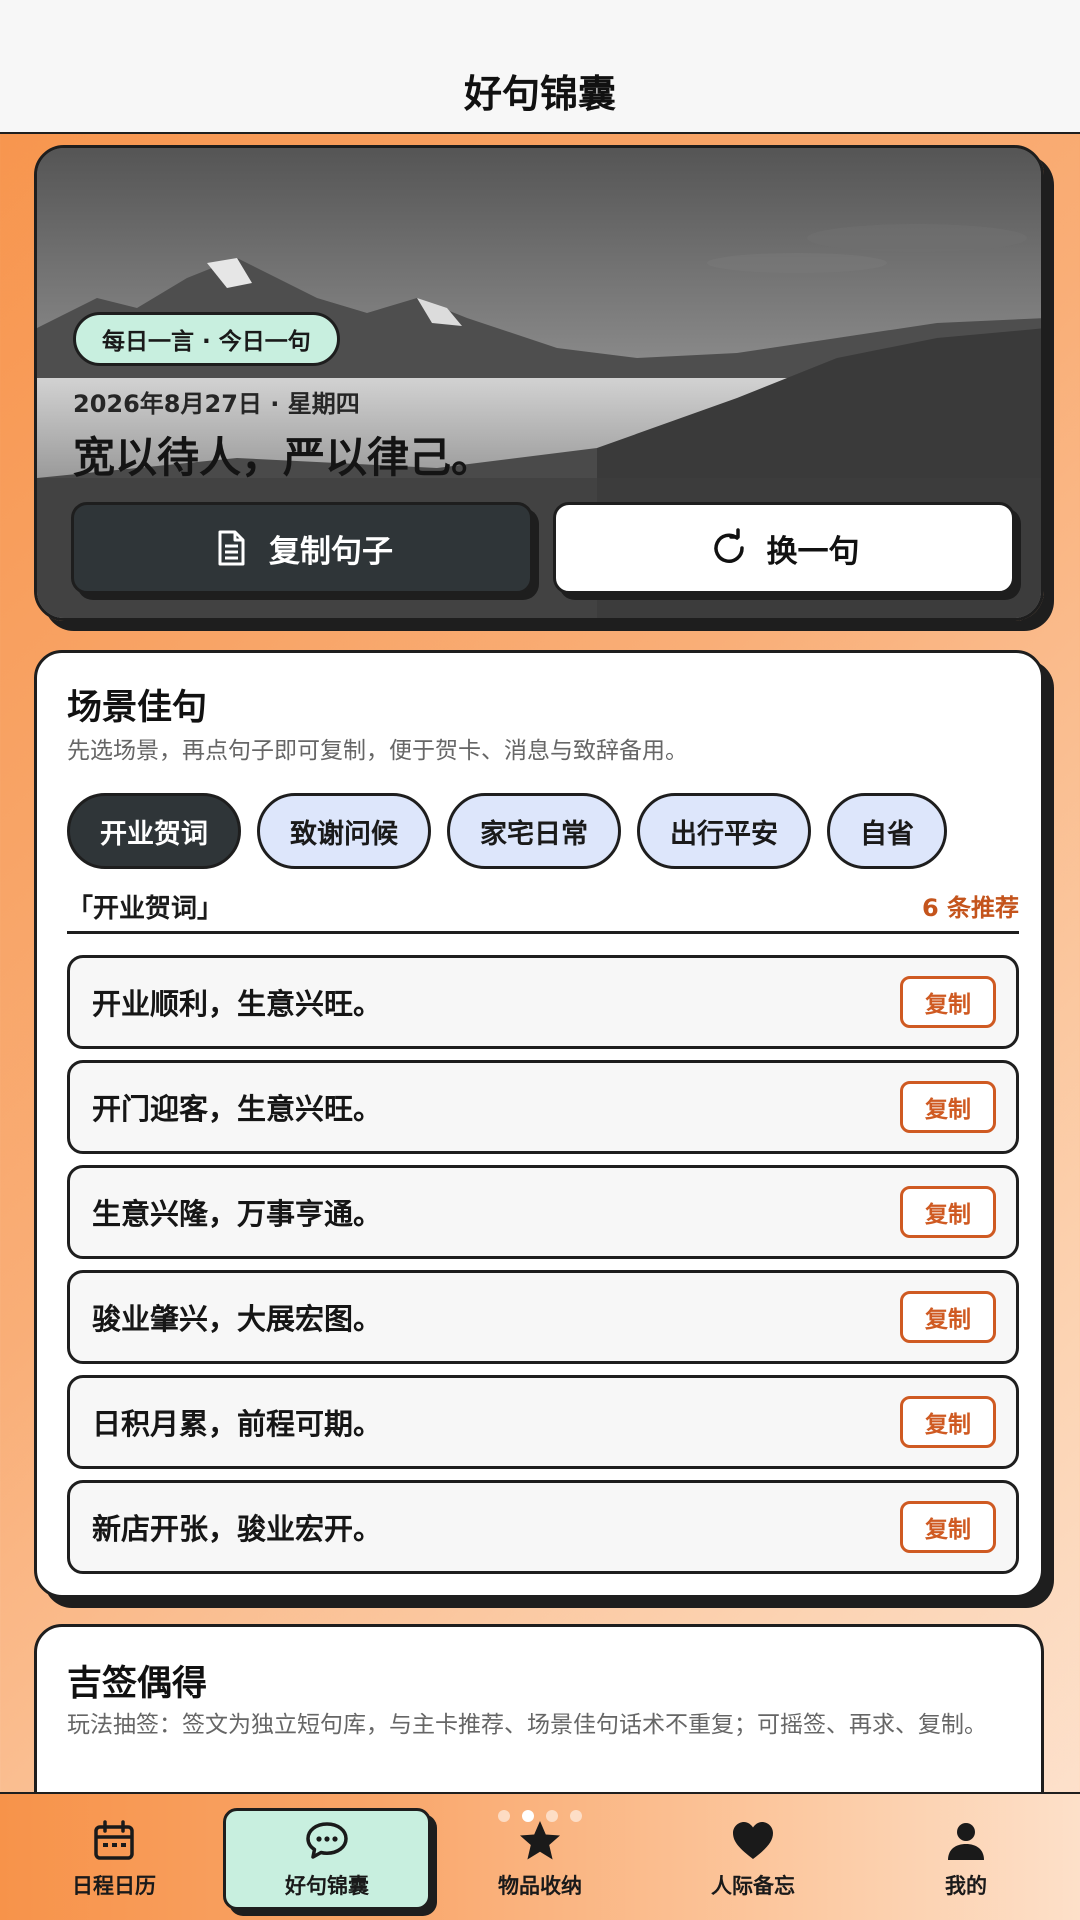 Image resolution: width=1080 pixels, height=1920 pixels. I want to click on phrase-count: 6 条推荐, so click(970, 908).